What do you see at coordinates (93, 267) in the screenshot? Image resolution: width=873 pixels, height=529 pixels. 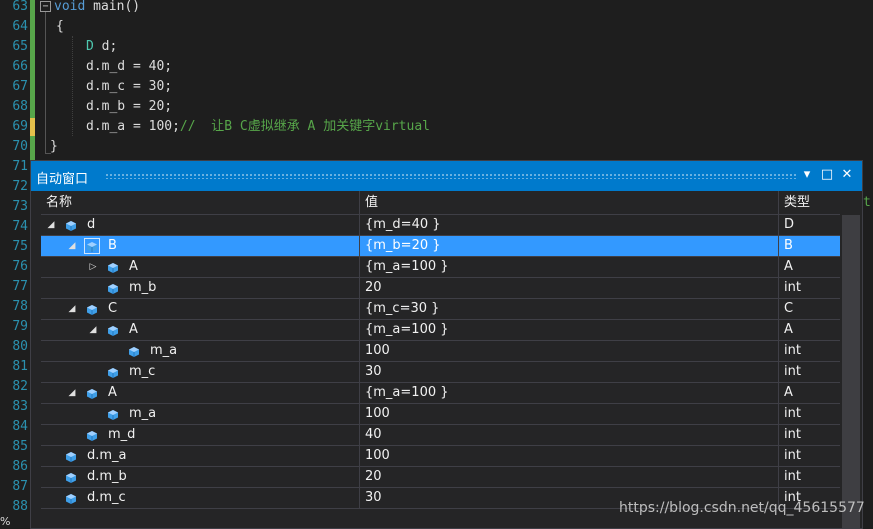 I see `expand-triangle-icon: ▷` at bounding box center [93, 267].